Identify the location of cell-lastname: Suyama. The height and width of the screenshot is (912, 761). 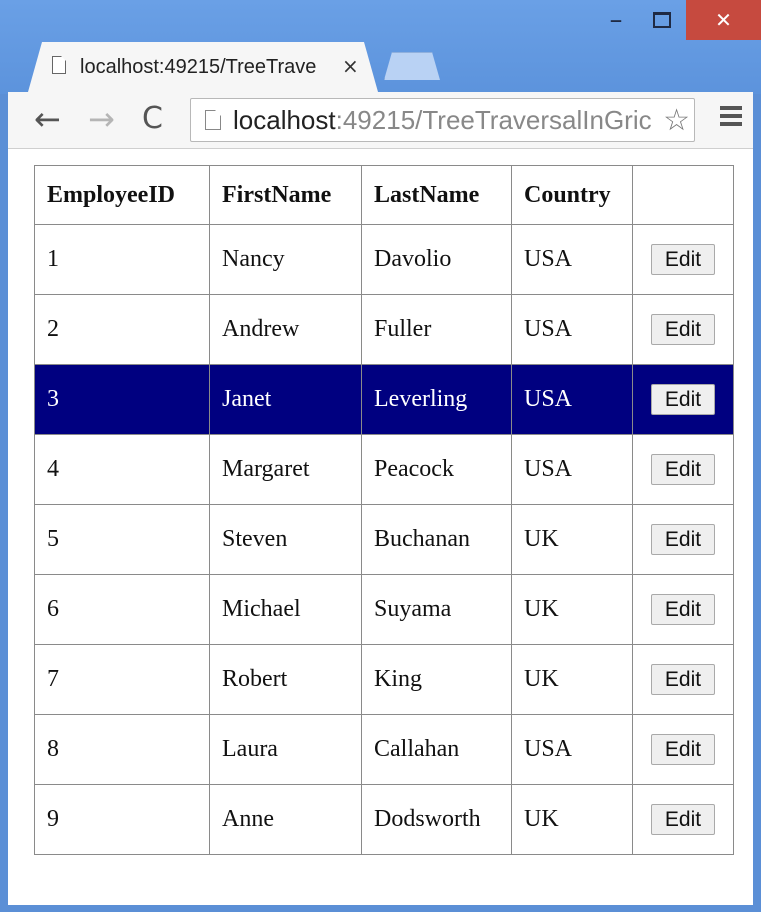
(436, 609).